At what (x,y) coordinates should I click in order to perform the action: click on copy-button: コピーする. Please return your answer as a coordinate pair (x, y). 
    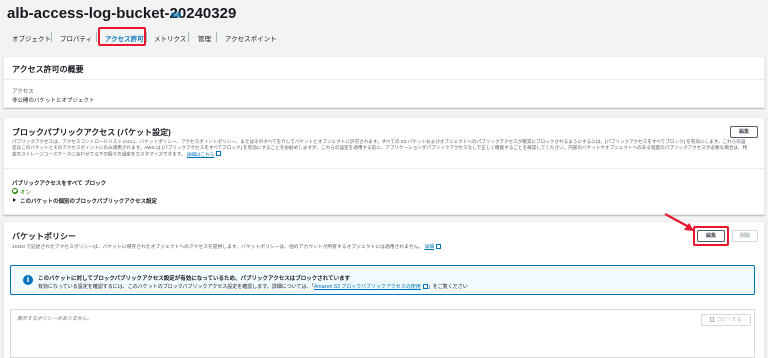
    Looking at the image, I should click on (726, 320).